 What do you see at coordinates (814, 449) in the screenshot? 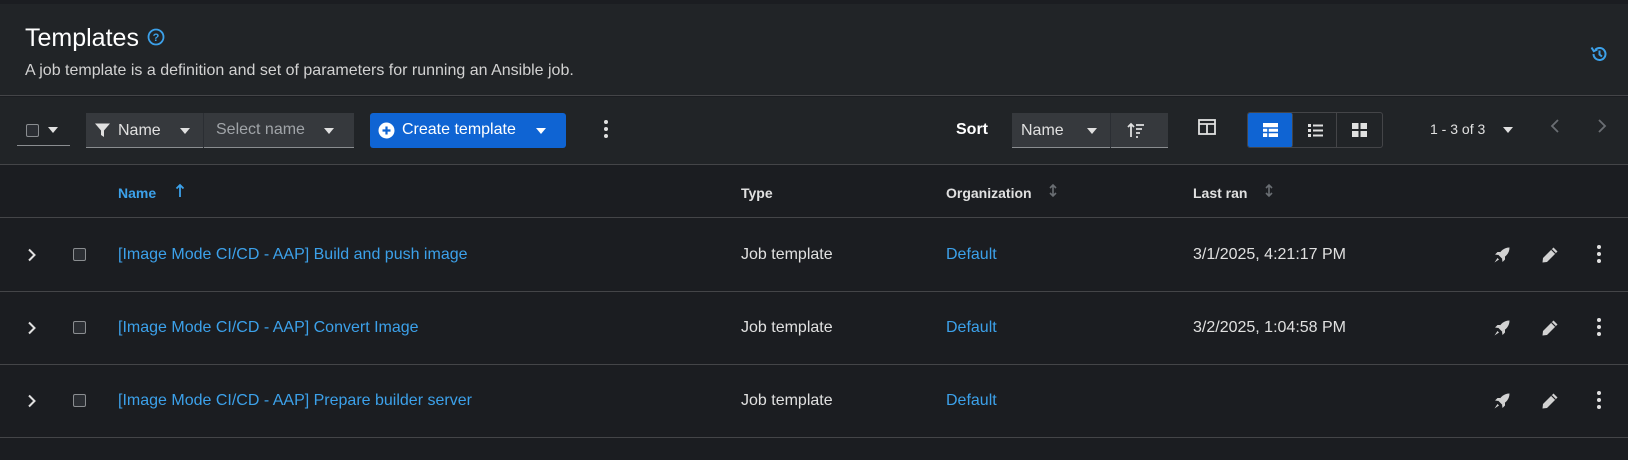
I see `table-bottom-space` at bounding box center [814, 449].